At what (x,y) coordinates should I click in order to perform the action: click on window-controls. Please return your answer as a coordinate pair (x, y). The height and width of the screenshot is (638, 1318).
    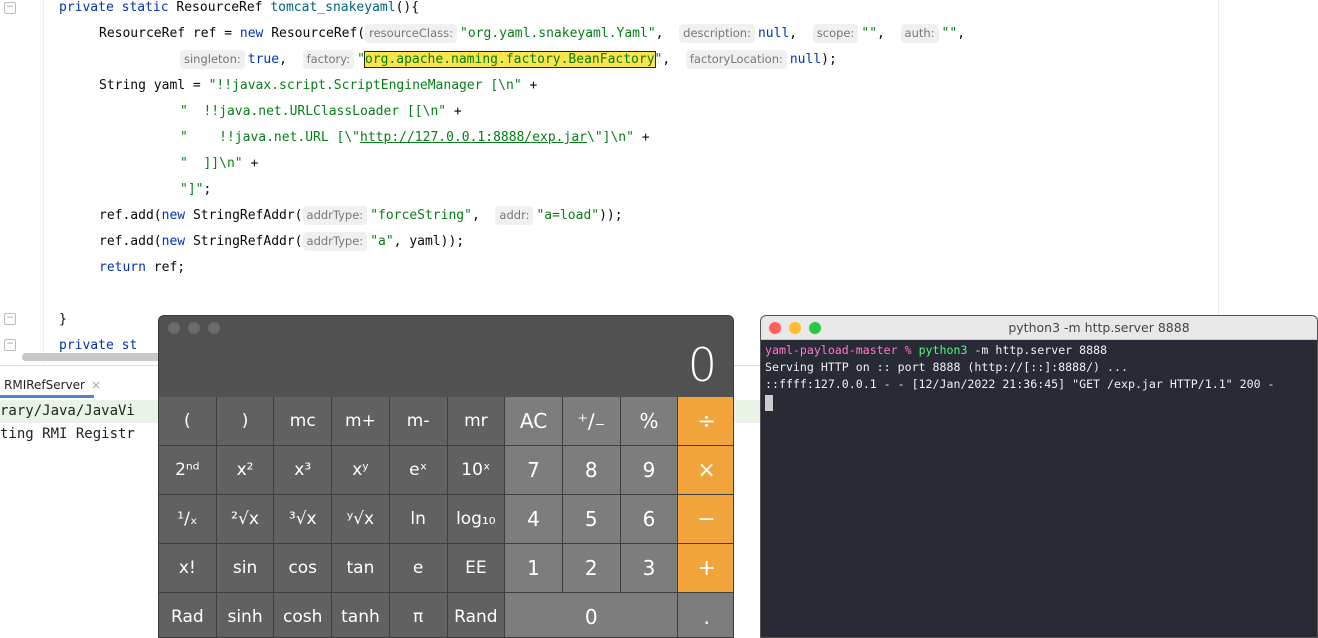
    Looking at the image, I should click on (194, 328).